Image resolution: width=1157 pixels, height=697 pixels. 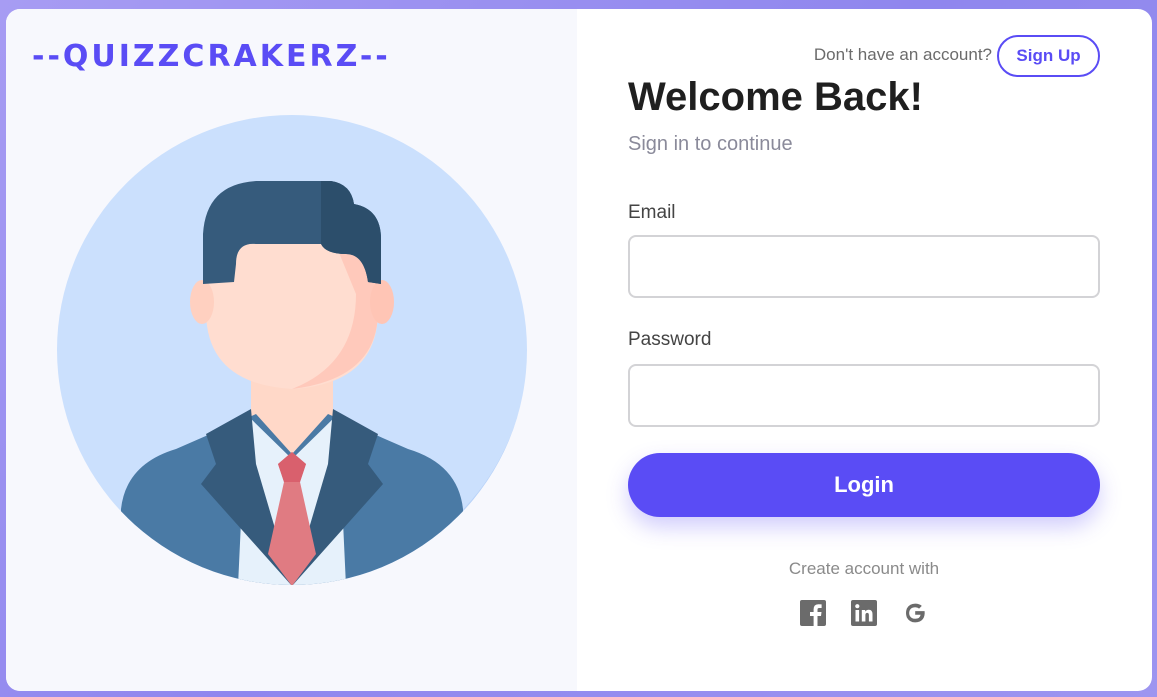 What do you see at coordinates (915, 612) in the screenshot?
I see `google-icon` at bounding box center [915, 612].